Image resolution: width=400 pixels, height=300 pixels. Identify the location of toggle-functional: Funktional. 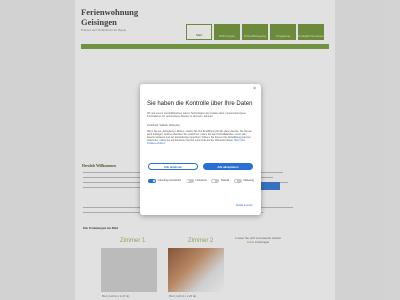
(196, 180).